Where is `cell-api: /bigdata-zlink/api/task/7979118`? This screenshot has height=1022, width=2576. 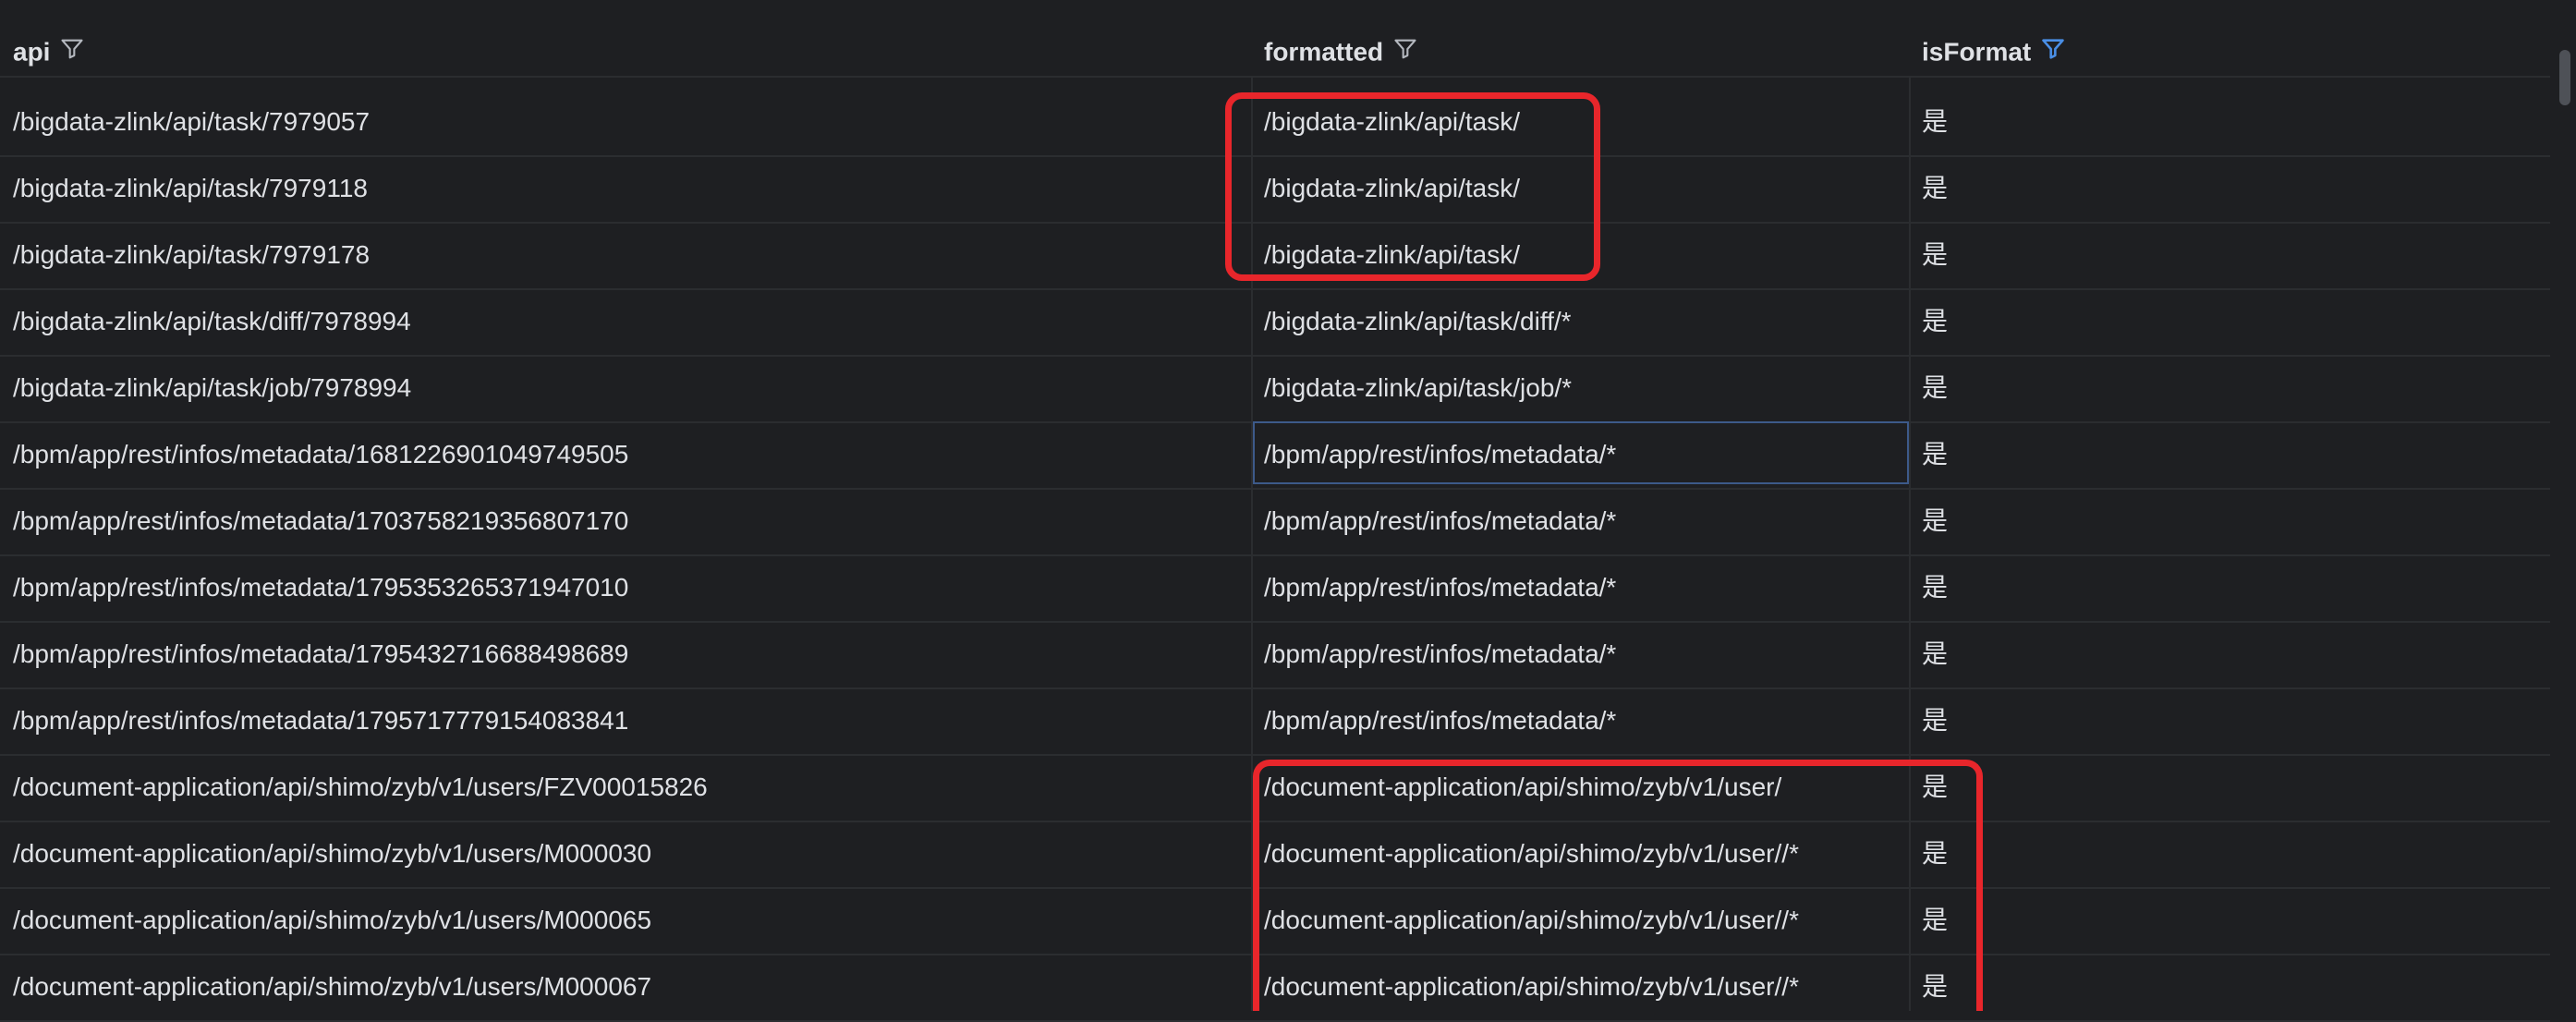
cell-api: /bigdata-zlink/api/task/7979118 is located at coordinates (190, 189).